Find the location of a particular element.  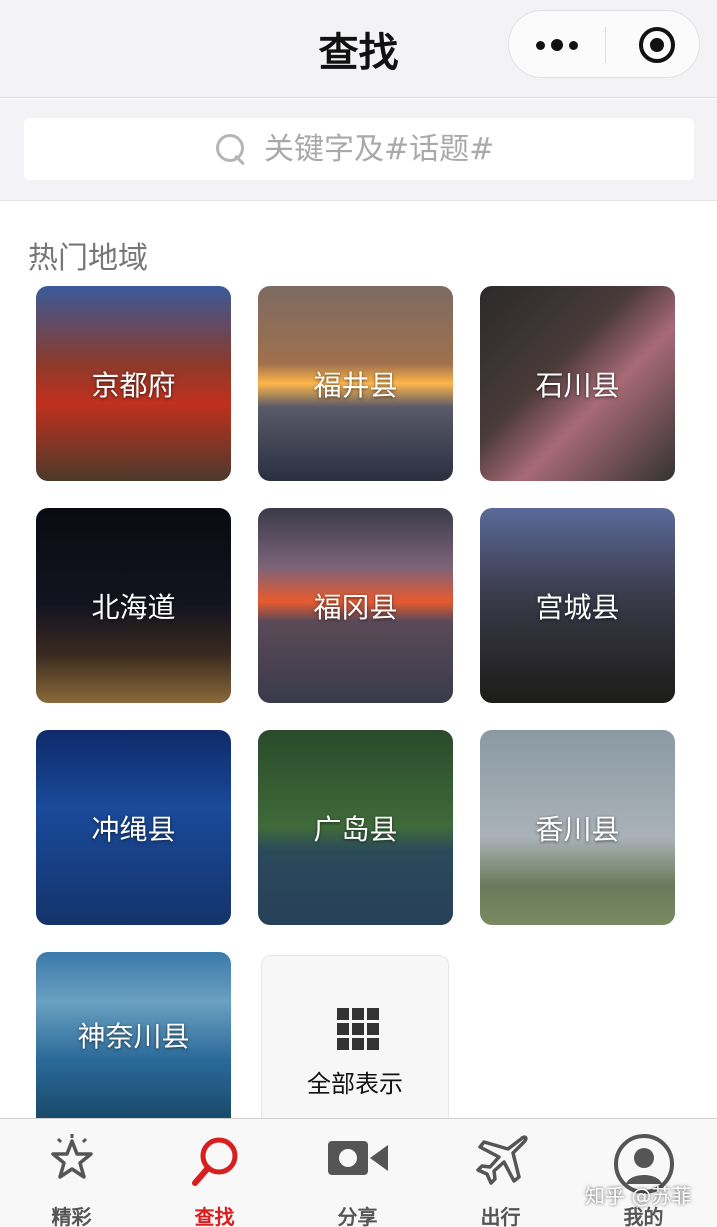

tab-featured: 精彩 is located at coordinates (71, 1173).